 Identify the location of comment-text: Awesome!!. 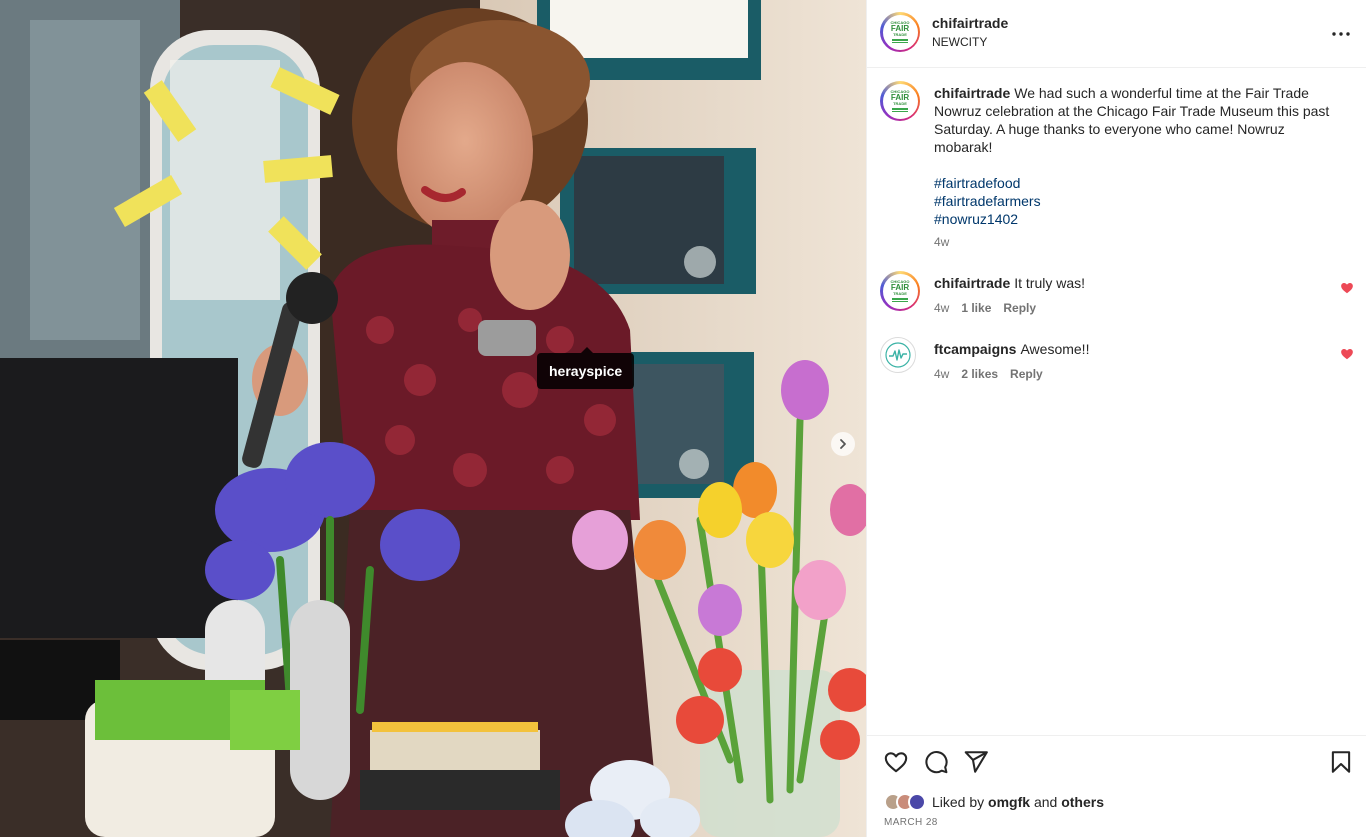
(1055, 349).